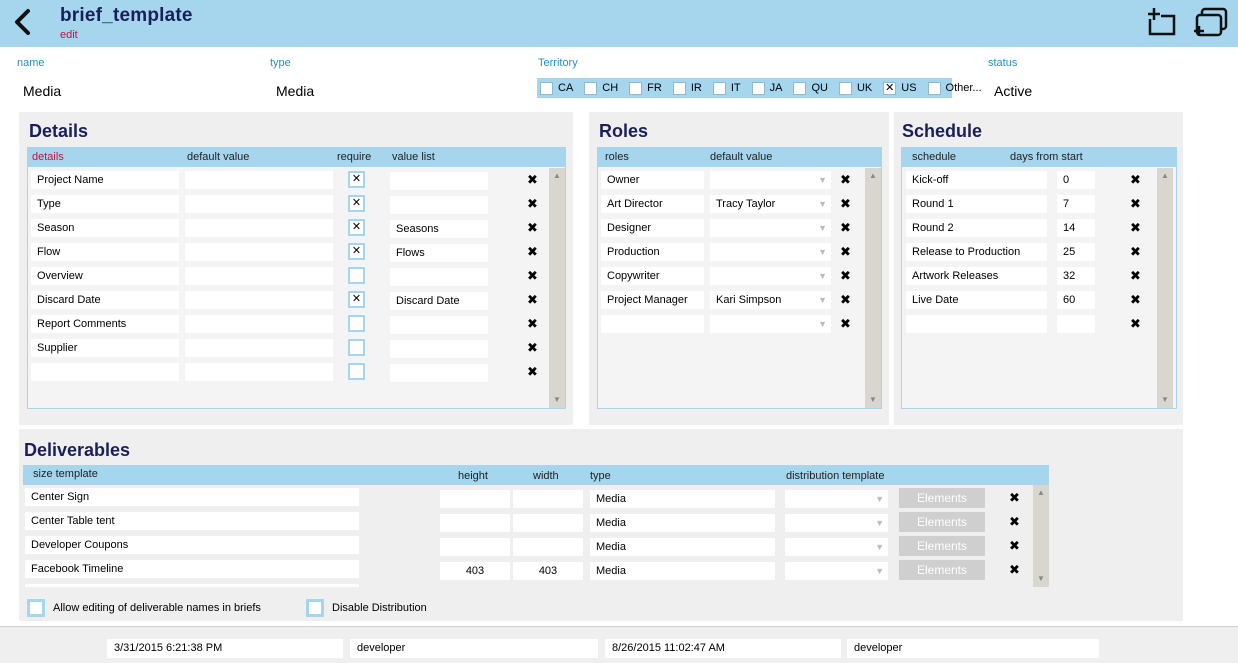 The width and height of the screenshot is (1238, 663). What do you see at coordinates (1076, 324) in the screenshot?
I see `schedule-days-field` at bounding box center [1076, 324].